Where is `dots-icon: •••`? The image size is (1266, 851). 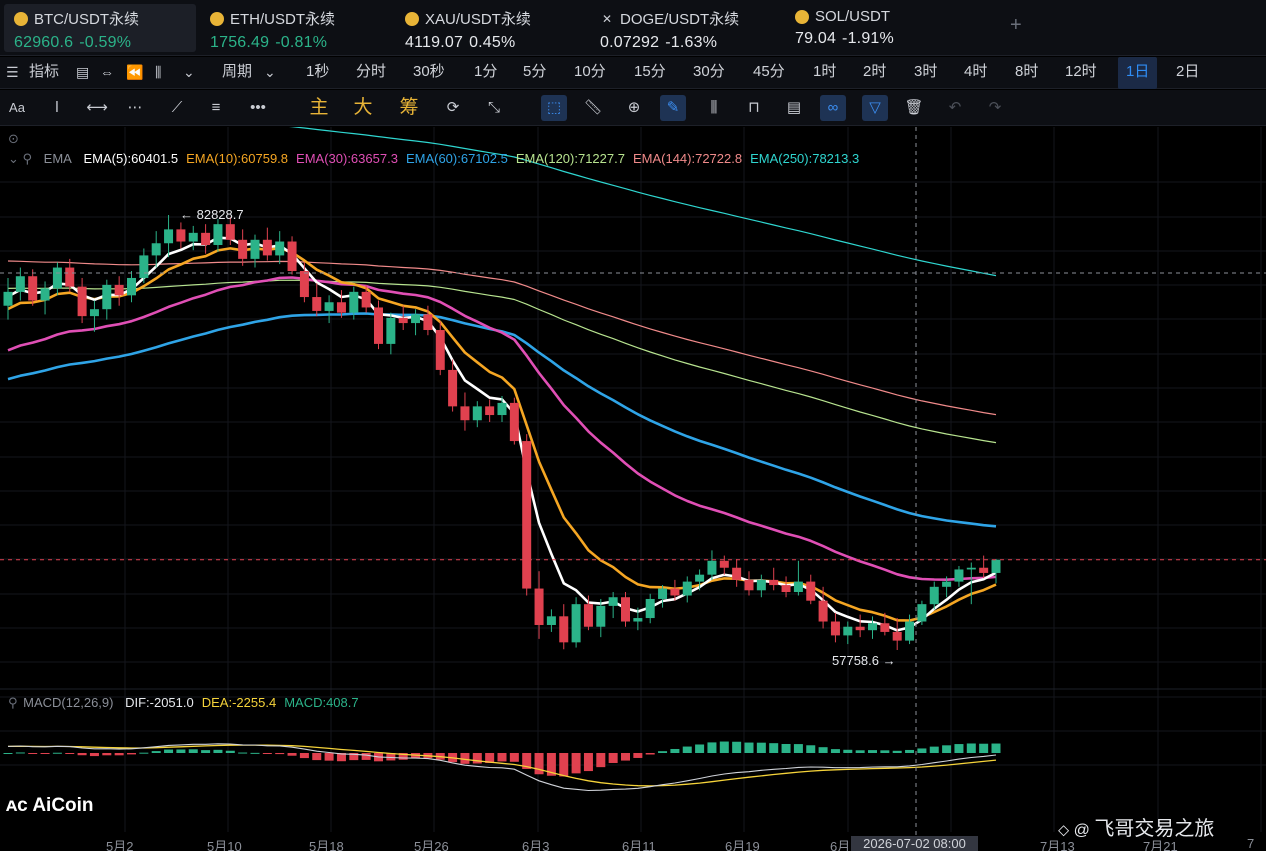 dots-icon: ••• is located at coordinates (258, 108).